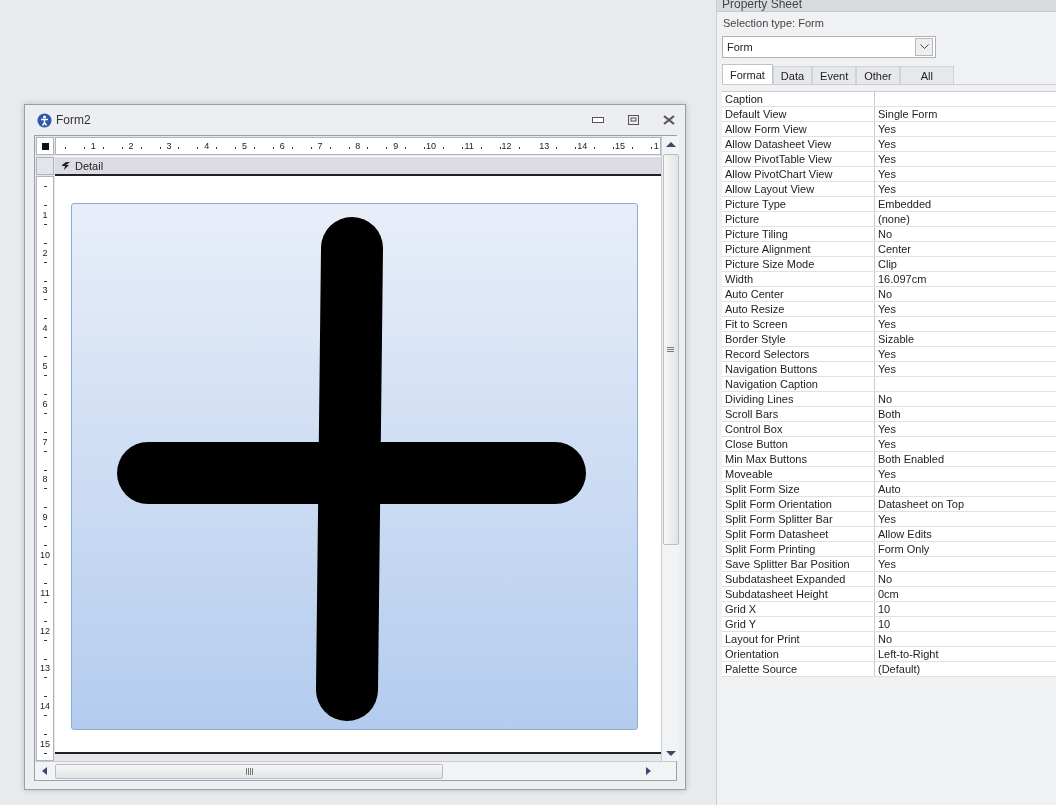 The image size is (1056, 805). I want to click on property-value: Embedded, so click(965, 204).